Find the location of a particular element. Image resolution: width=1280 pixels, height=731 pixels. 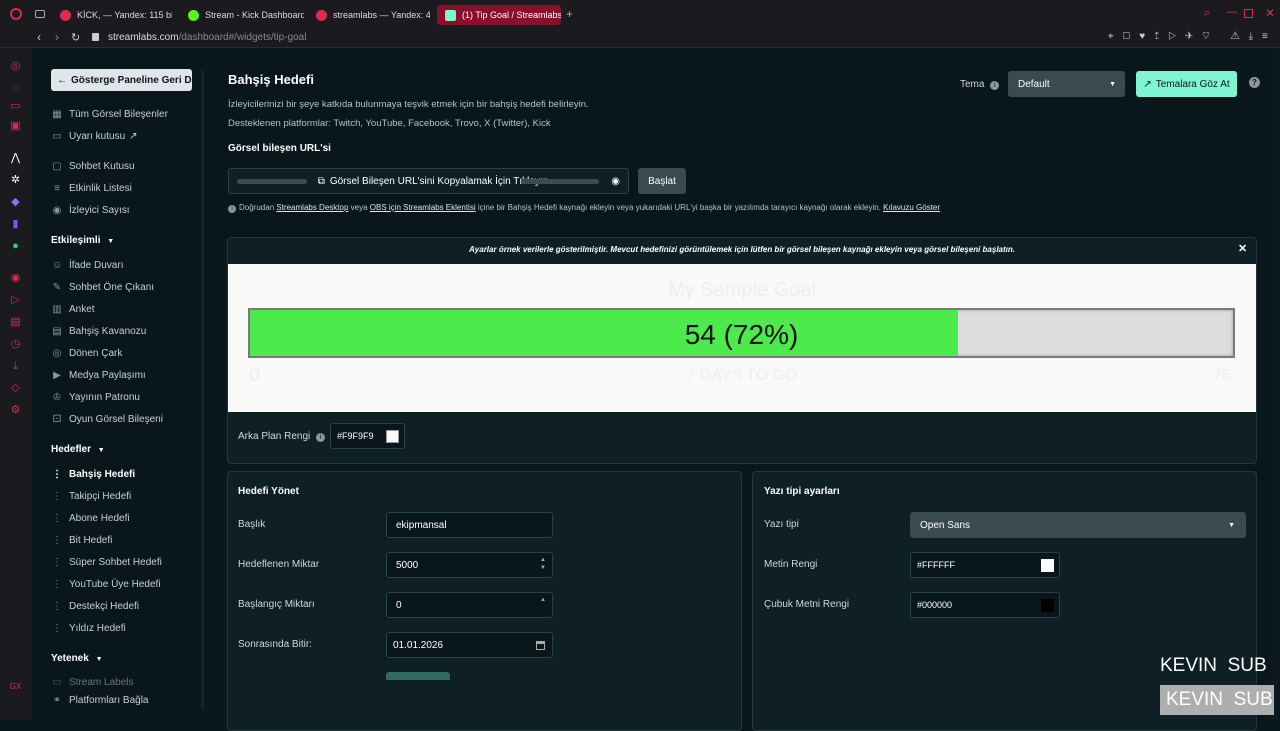

sidebar-item-youtube-member-goal: ⋮ YouTube Üye Hedefi is located at coordinates (106, 584).